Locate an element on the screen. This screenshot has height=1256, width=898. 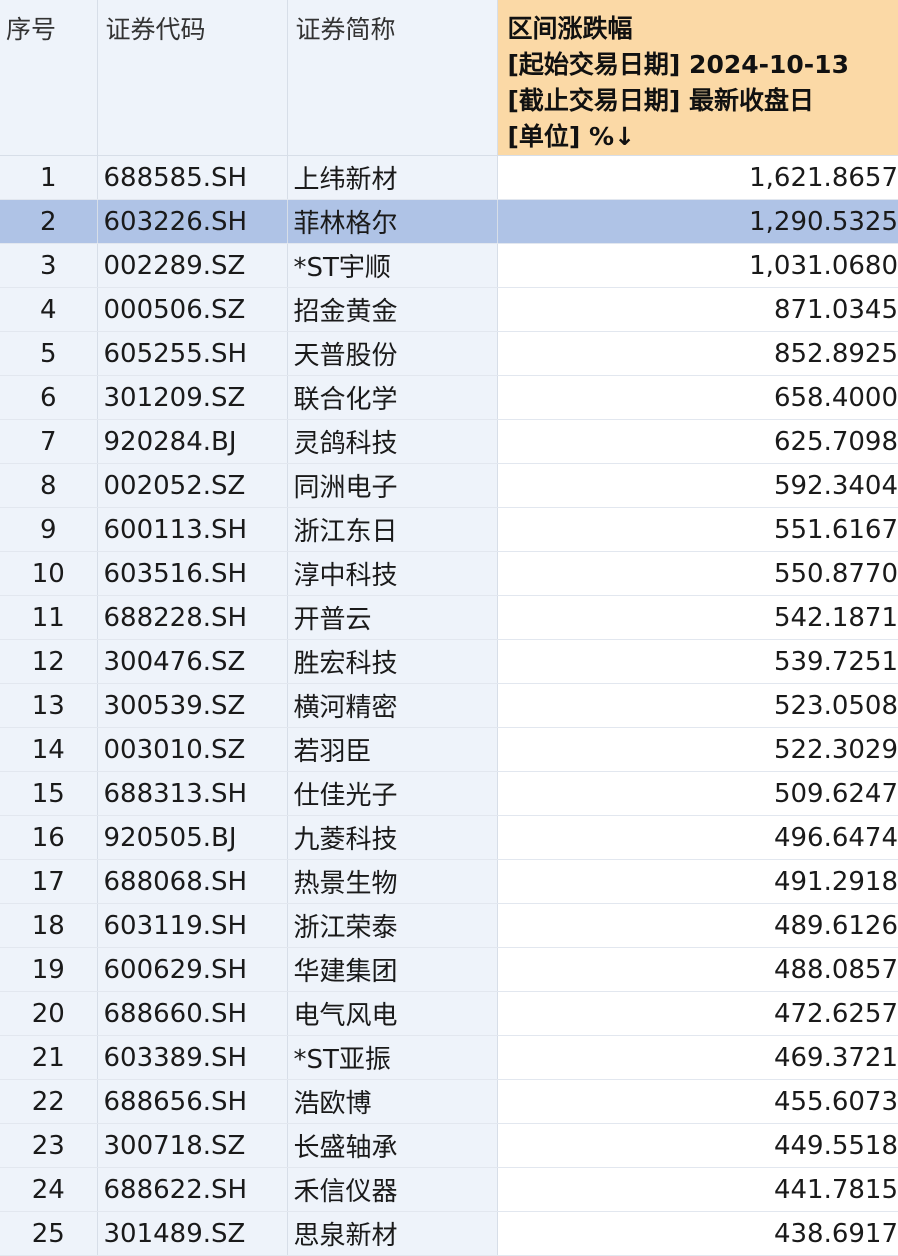
interval-change-cell: 441.7815 is located at coordinates (697, 1190).